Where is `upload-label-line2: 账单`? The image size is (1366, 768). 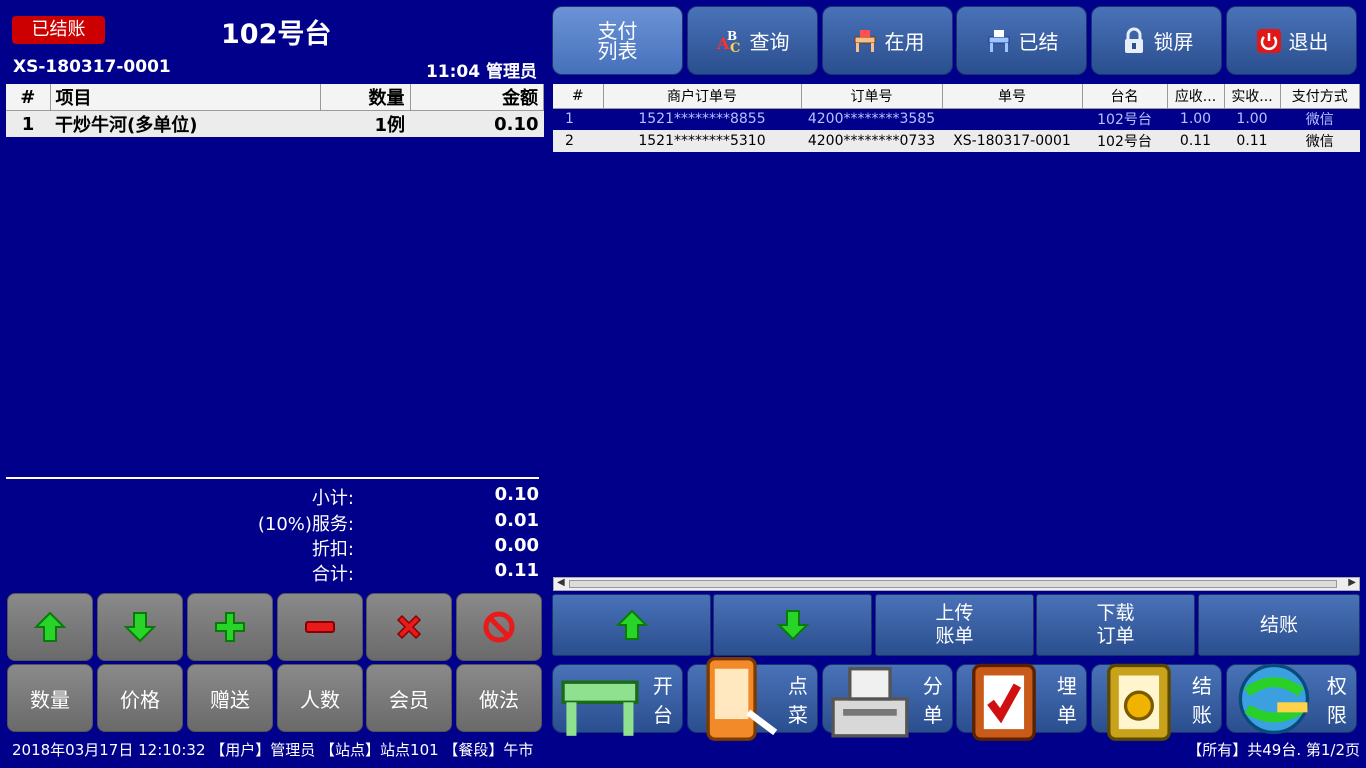 upload-label-line2: 账单 is located at coordinates (954, 636).